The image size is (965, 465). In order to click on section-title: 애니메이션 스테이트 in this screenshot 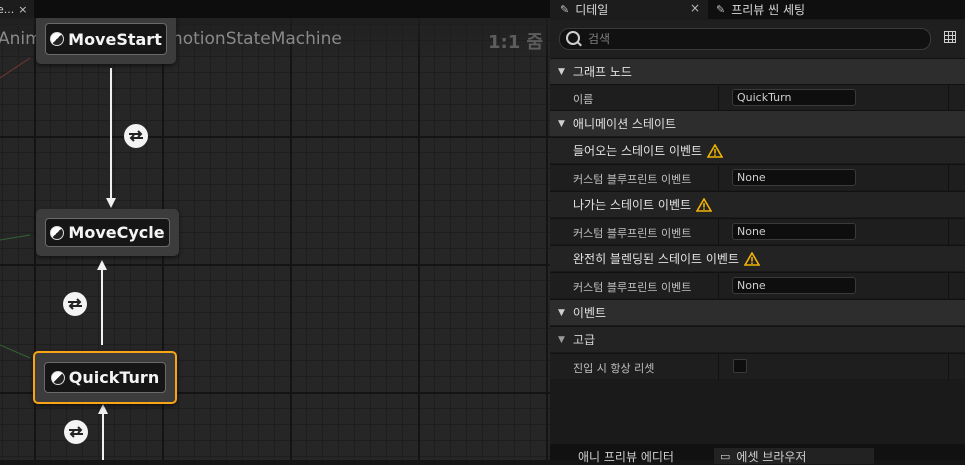, I will do `click(624, 124)`.